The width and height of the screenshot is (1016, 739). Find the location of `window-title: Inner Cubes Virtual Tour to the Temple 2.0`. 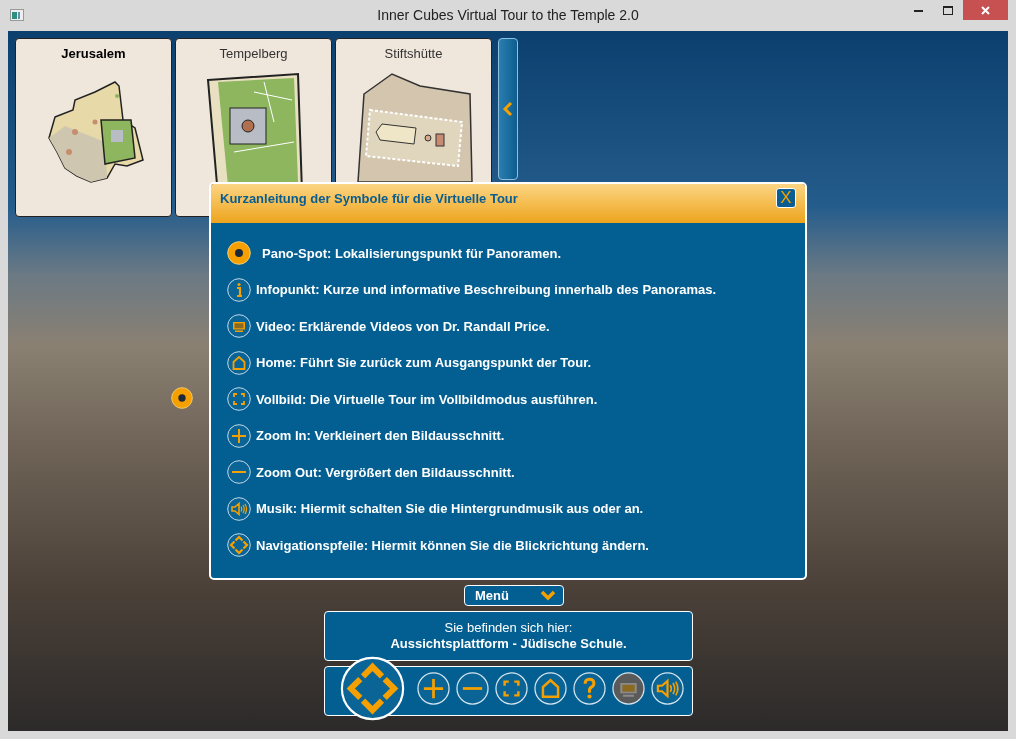

window-title: Inner Cubes Virtual Tour to the Temple 2.0 is located at coordinates (508, 15).